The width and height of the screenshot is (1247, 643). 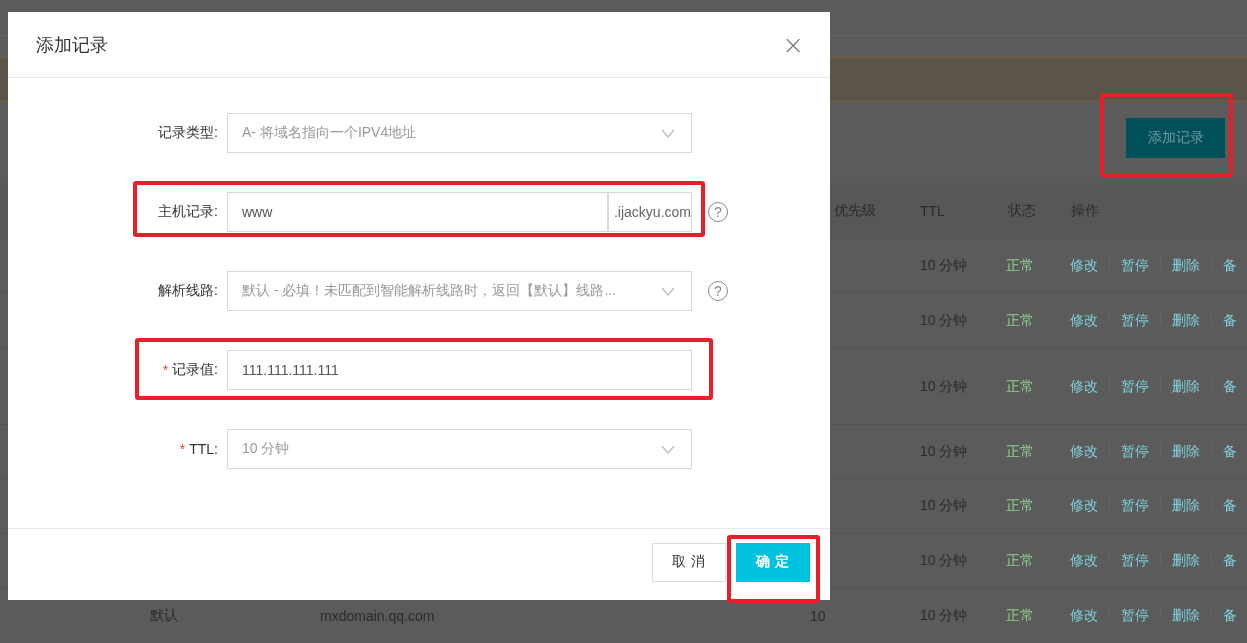 I want to click on close-button: ×, so click(x=793, y=44).